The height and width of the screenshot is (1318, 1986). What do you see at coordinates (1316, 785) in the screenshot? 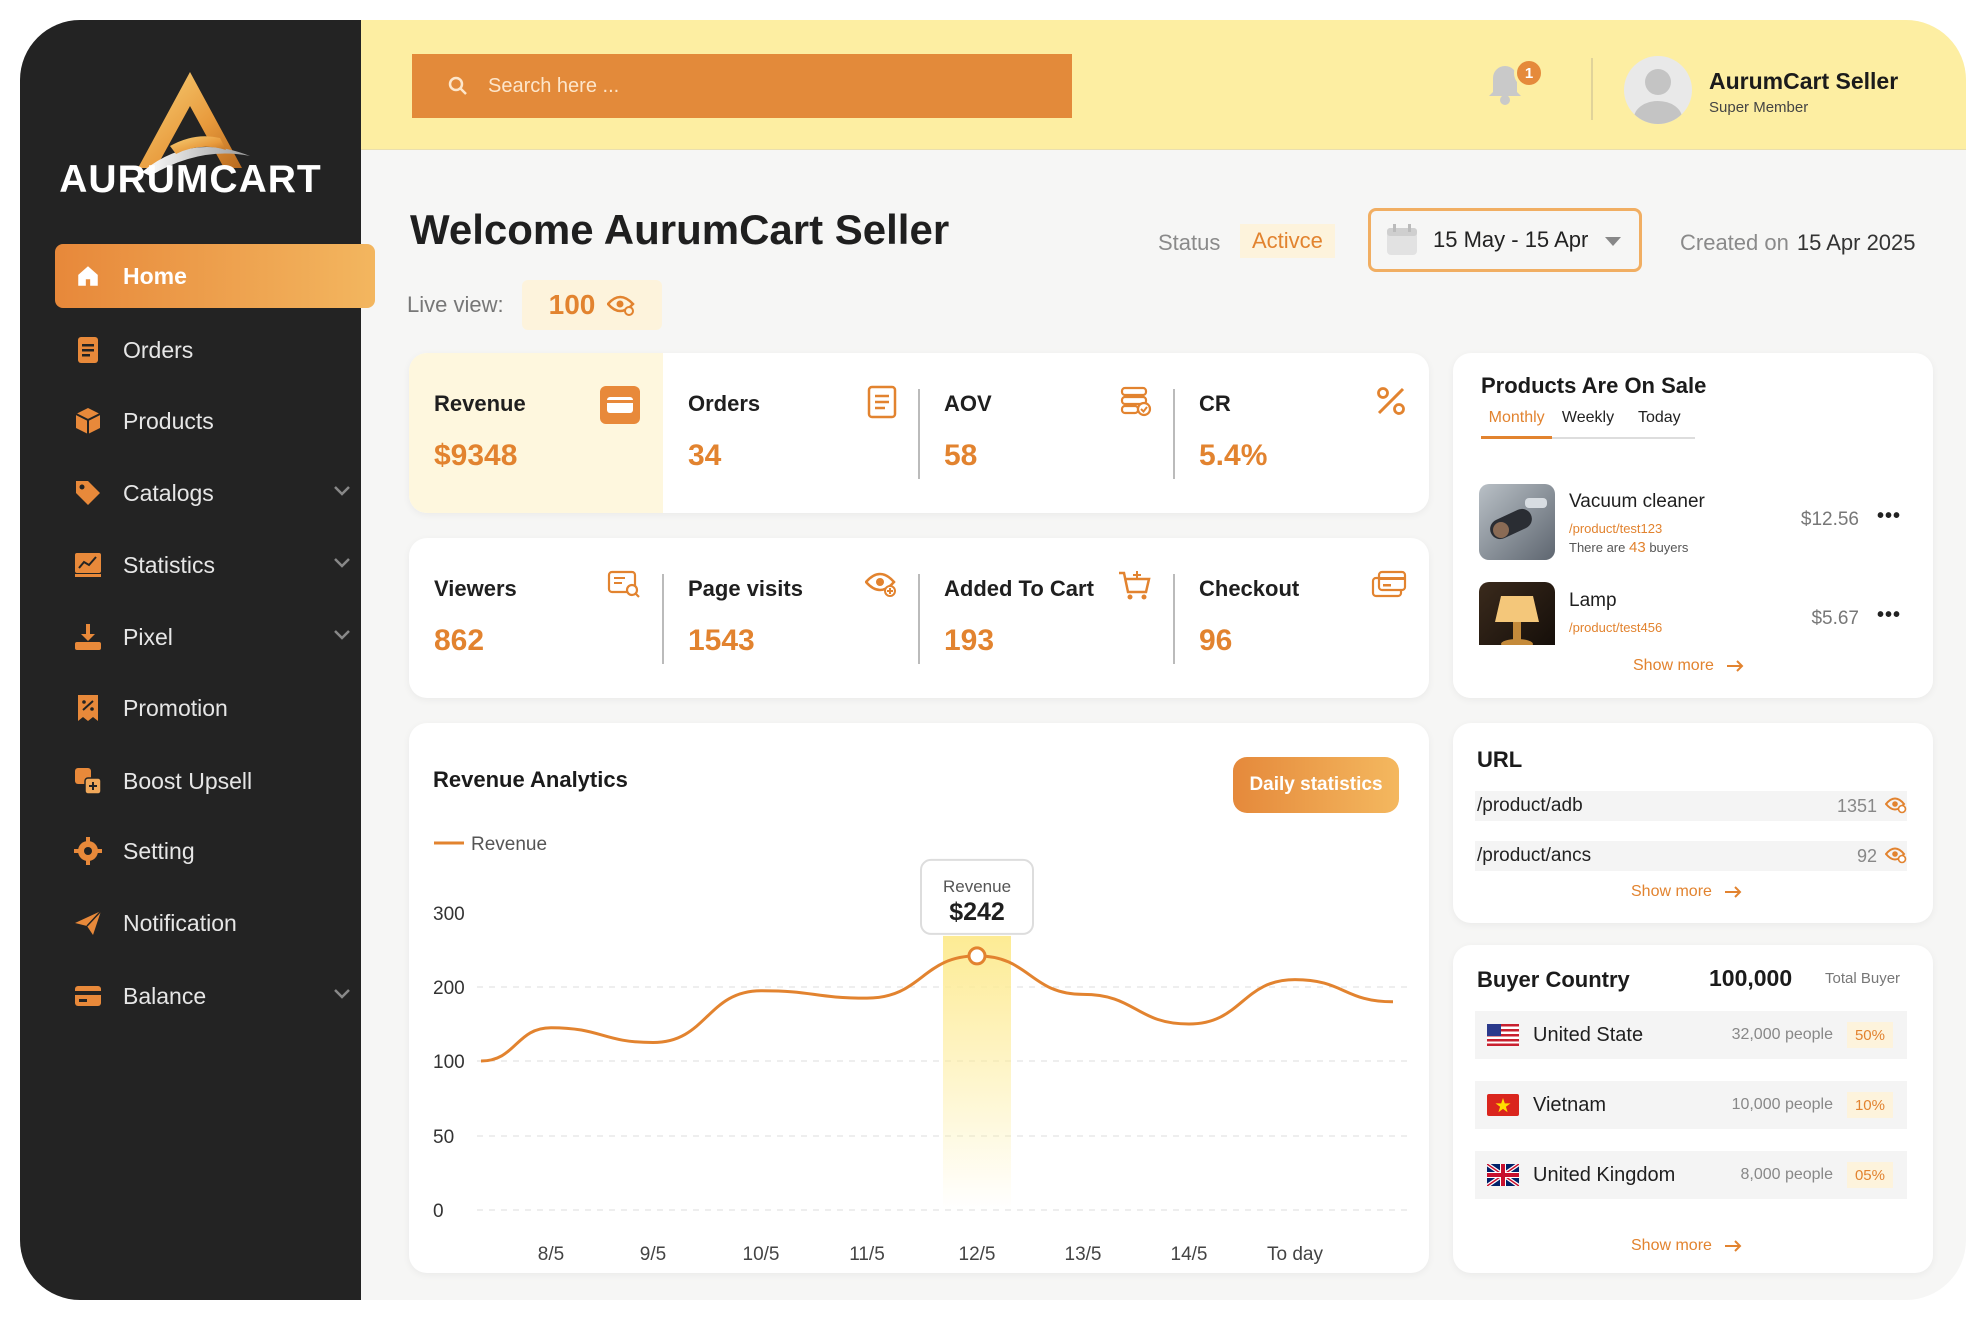
I see `daily-statistics-button: Daily statistics` at bounding box center [1316, 785].